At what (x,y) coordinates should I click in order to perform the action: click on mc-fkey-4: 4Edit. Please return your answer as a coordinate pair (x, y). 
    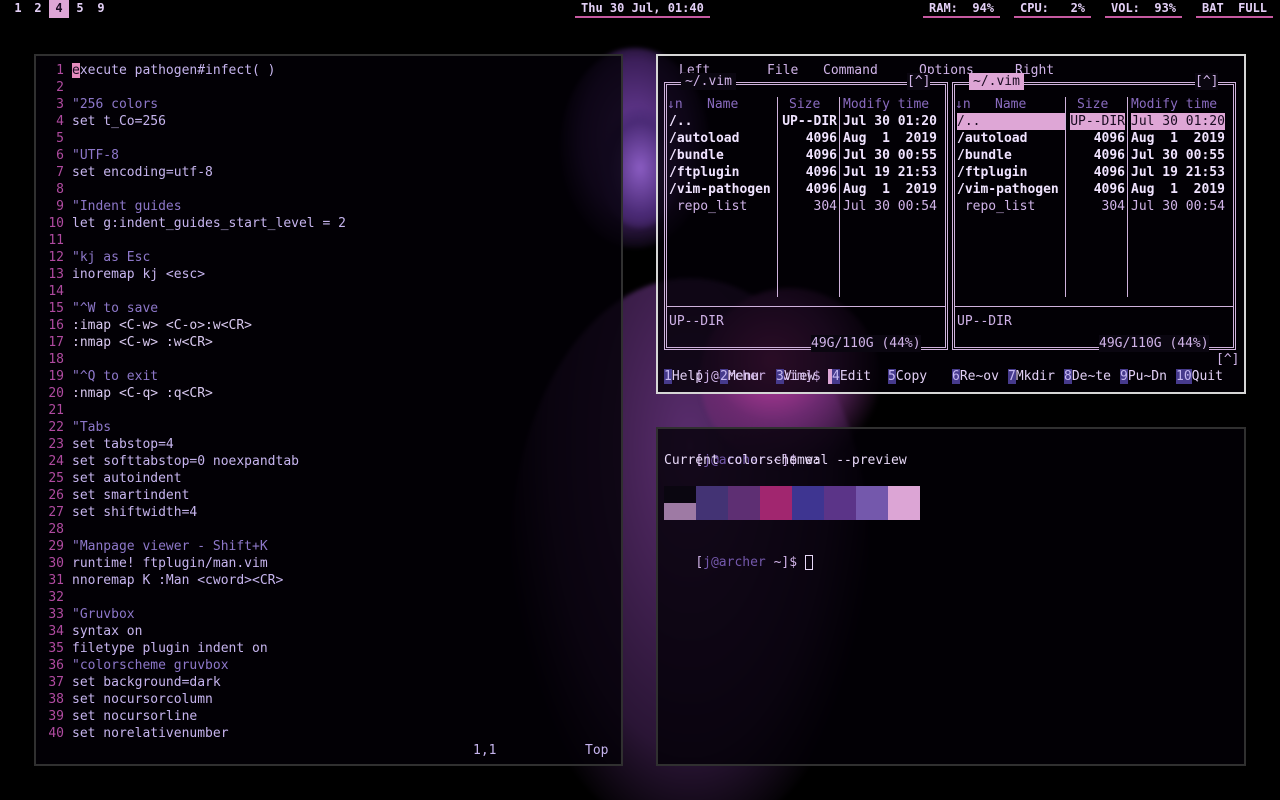
    Looking at the image, I should click on (851, 376).